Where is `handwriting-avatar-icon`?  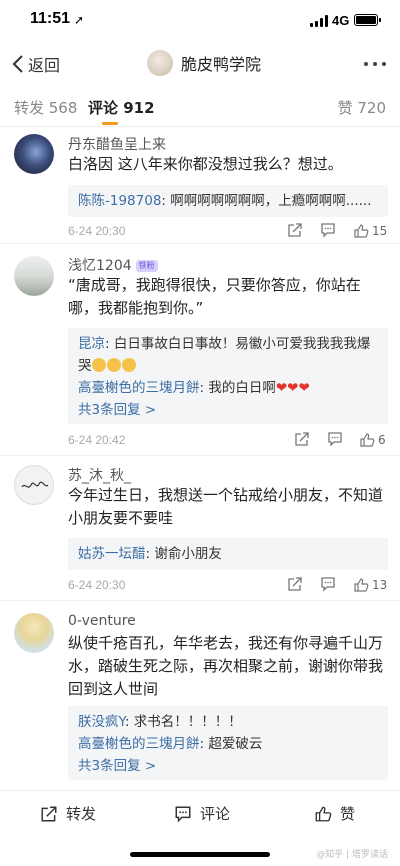 handwriting-avatar-icon is located at coordinates (35, 484).